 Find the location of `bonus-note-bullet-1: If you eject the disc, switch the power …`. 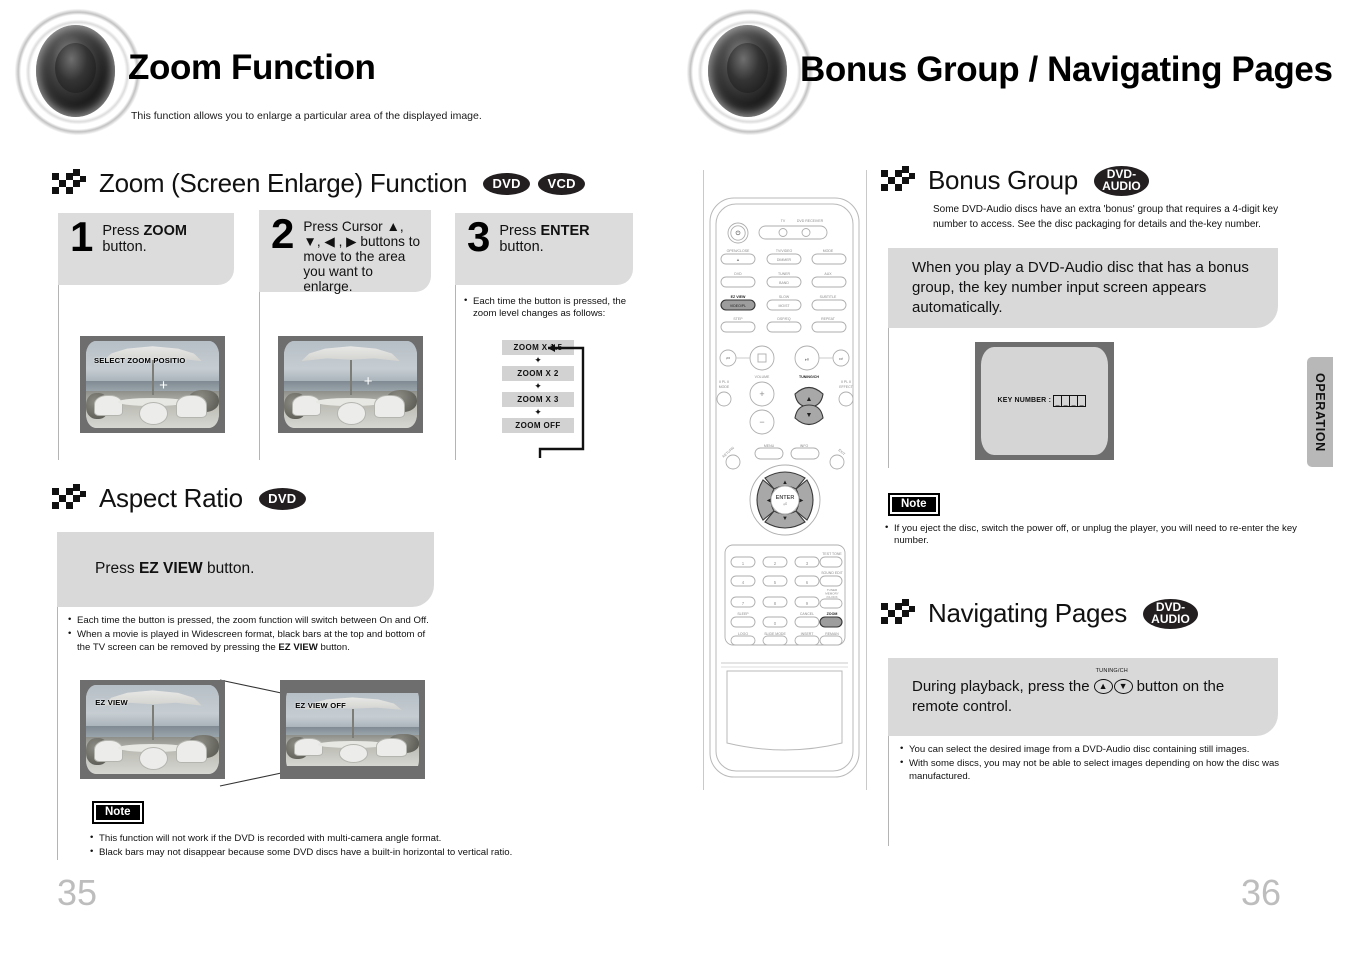

bonus-note-bullet-1: If you eject the disc, switch the power … is located at coordinates (1095, 535).